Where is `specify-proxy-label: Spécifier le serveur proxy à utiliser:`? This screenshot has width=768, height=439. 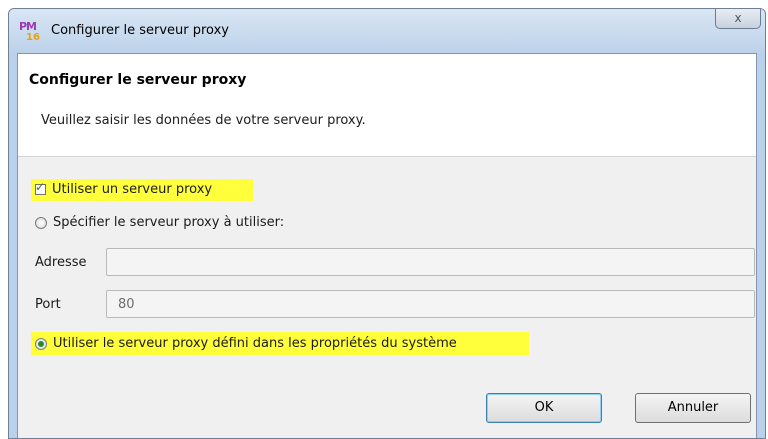 specify-proxy-label: Spécifier le serveur proxy à utiliser: is located at coordinates (168, 222).